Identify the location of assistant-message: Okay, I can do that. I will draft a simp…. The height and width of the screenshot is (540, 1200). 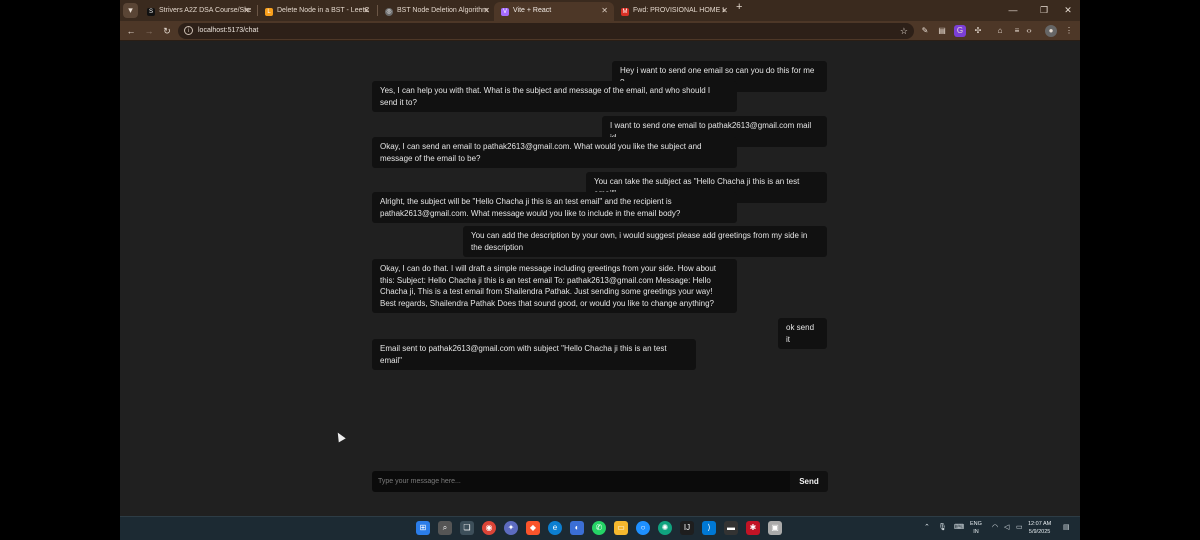
(554, 286).